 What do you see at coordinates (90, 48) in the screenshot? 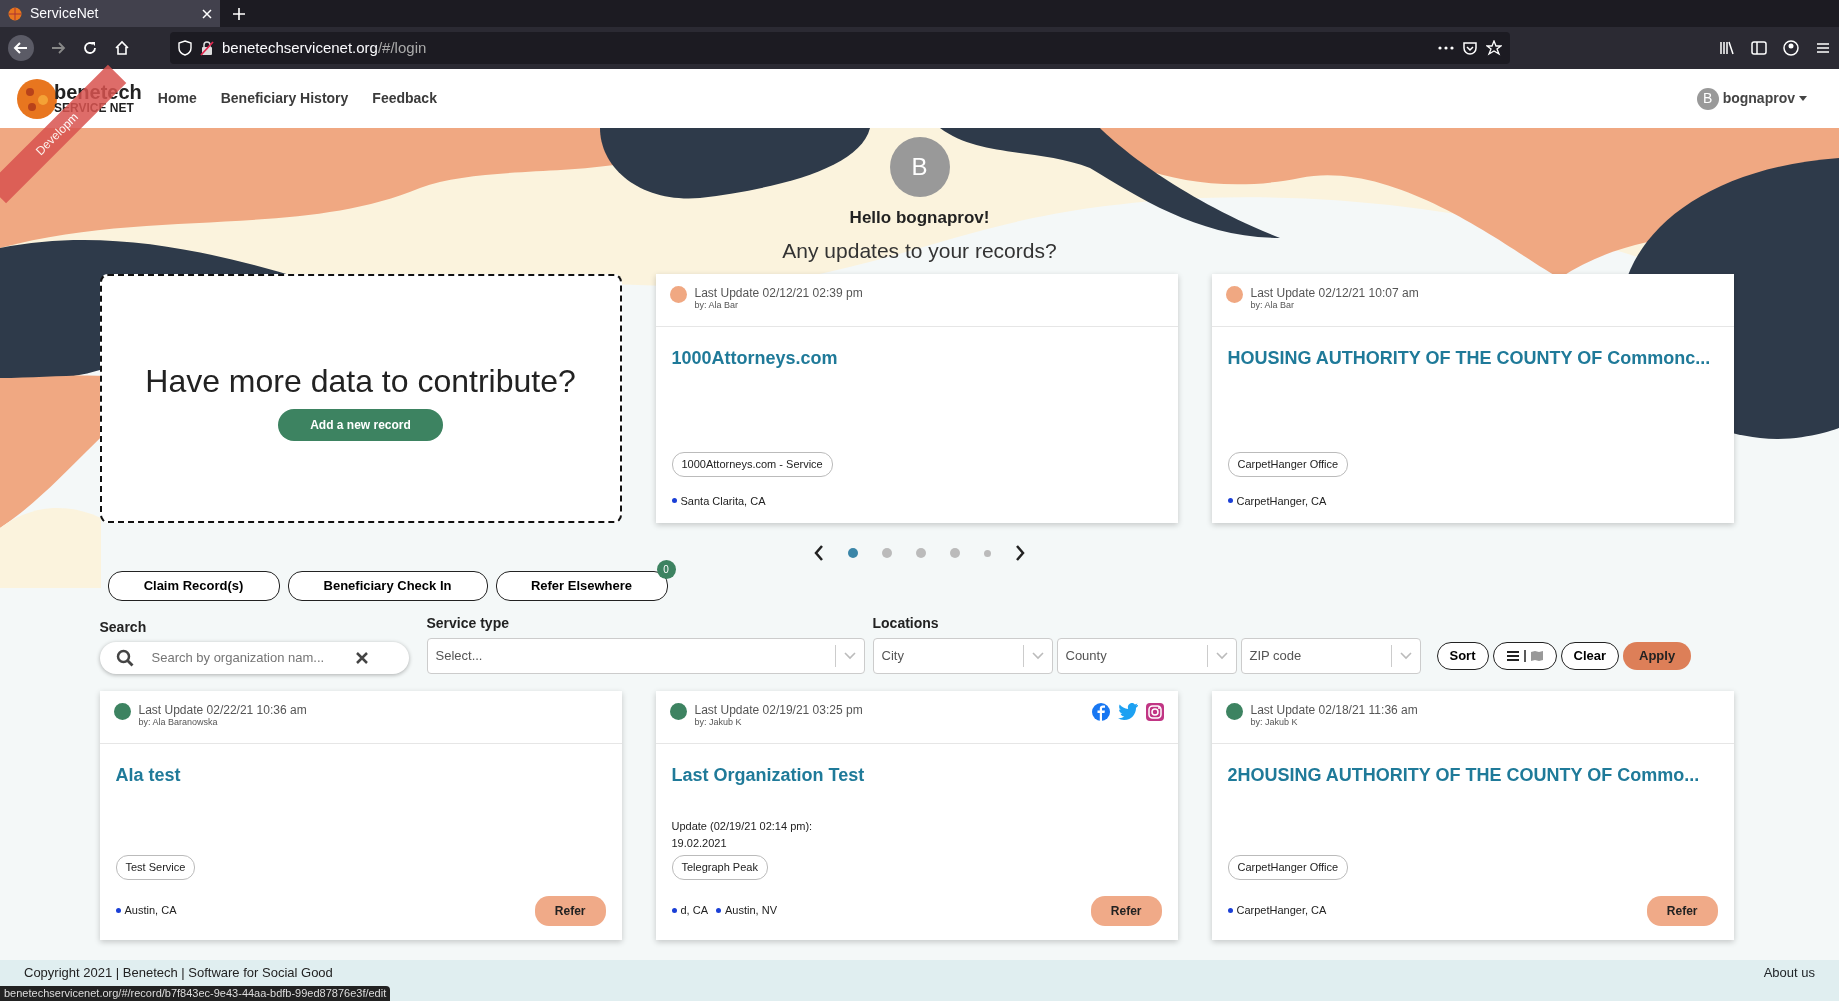
I see `reload-icon` at bounding box center [90, 48].